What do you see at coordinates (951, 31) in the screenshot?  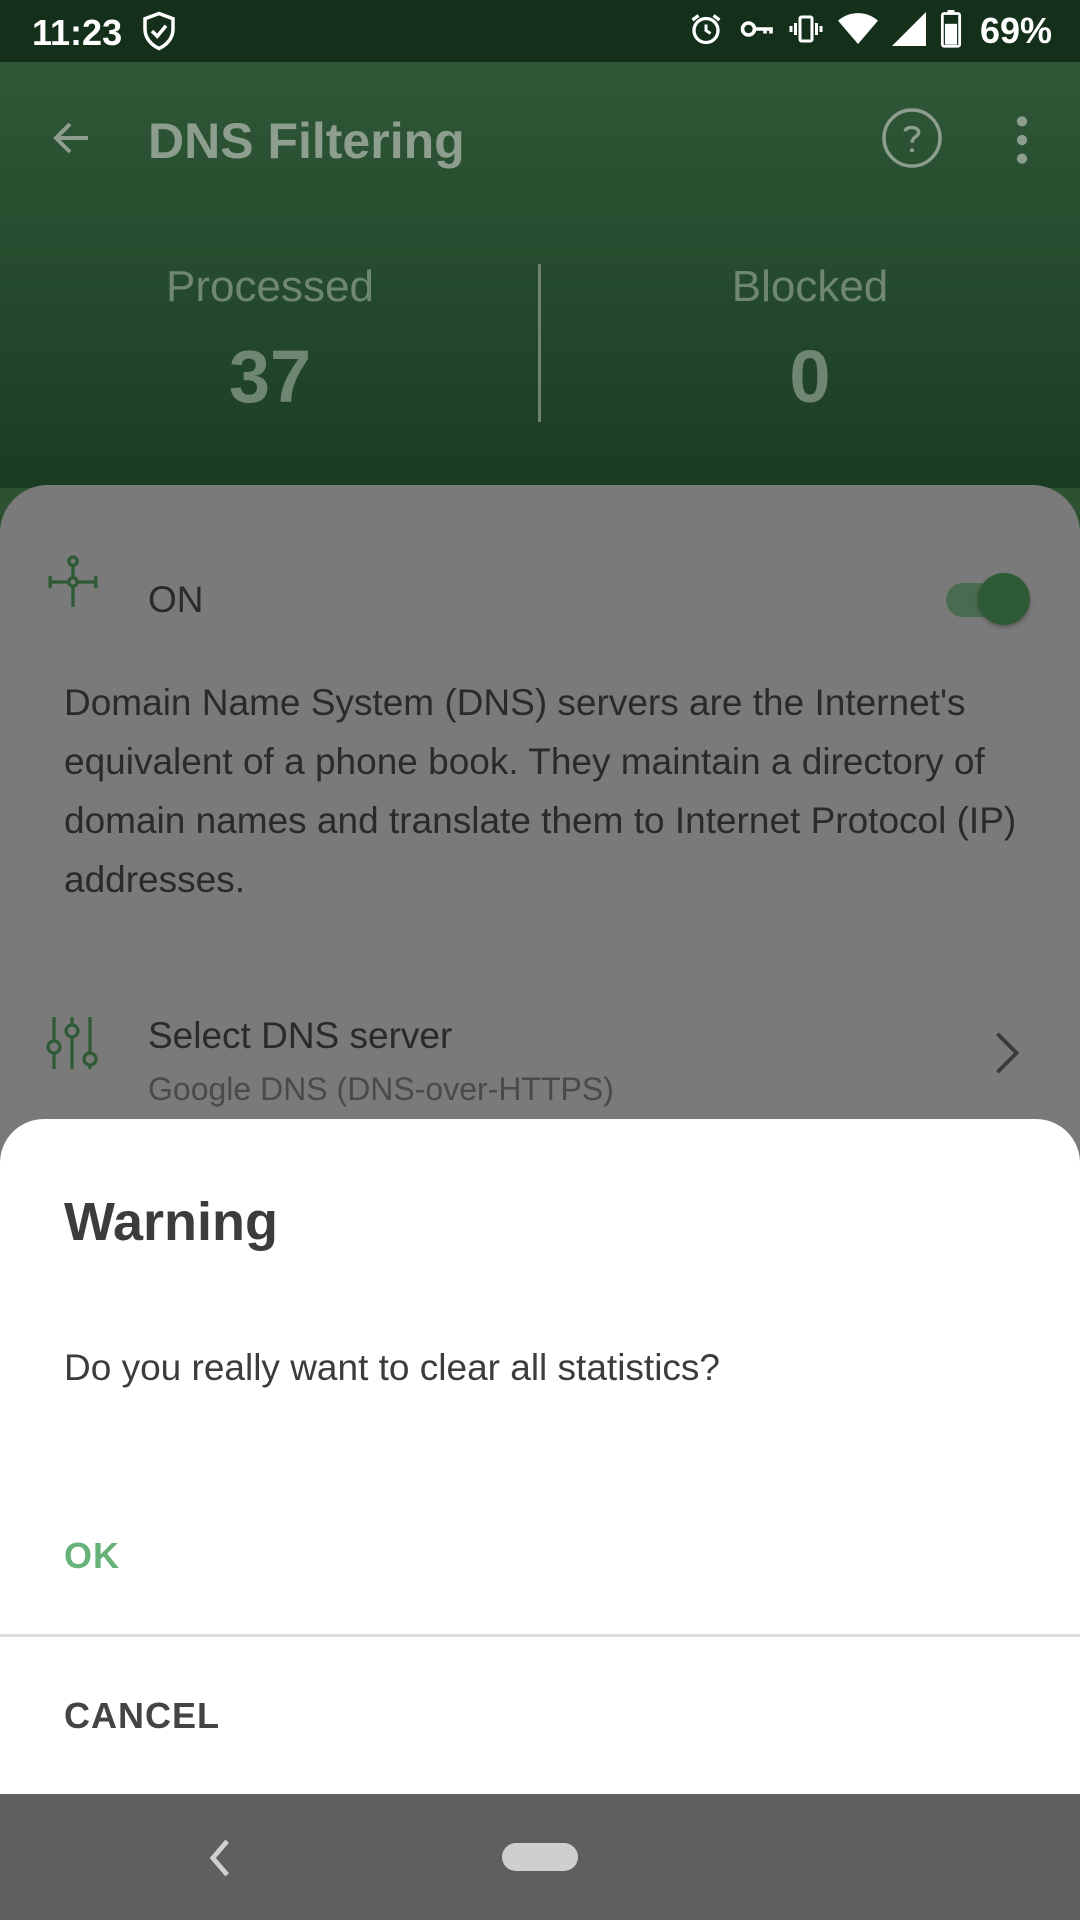 I see `battery-icon` at bounding box center [951, 31].